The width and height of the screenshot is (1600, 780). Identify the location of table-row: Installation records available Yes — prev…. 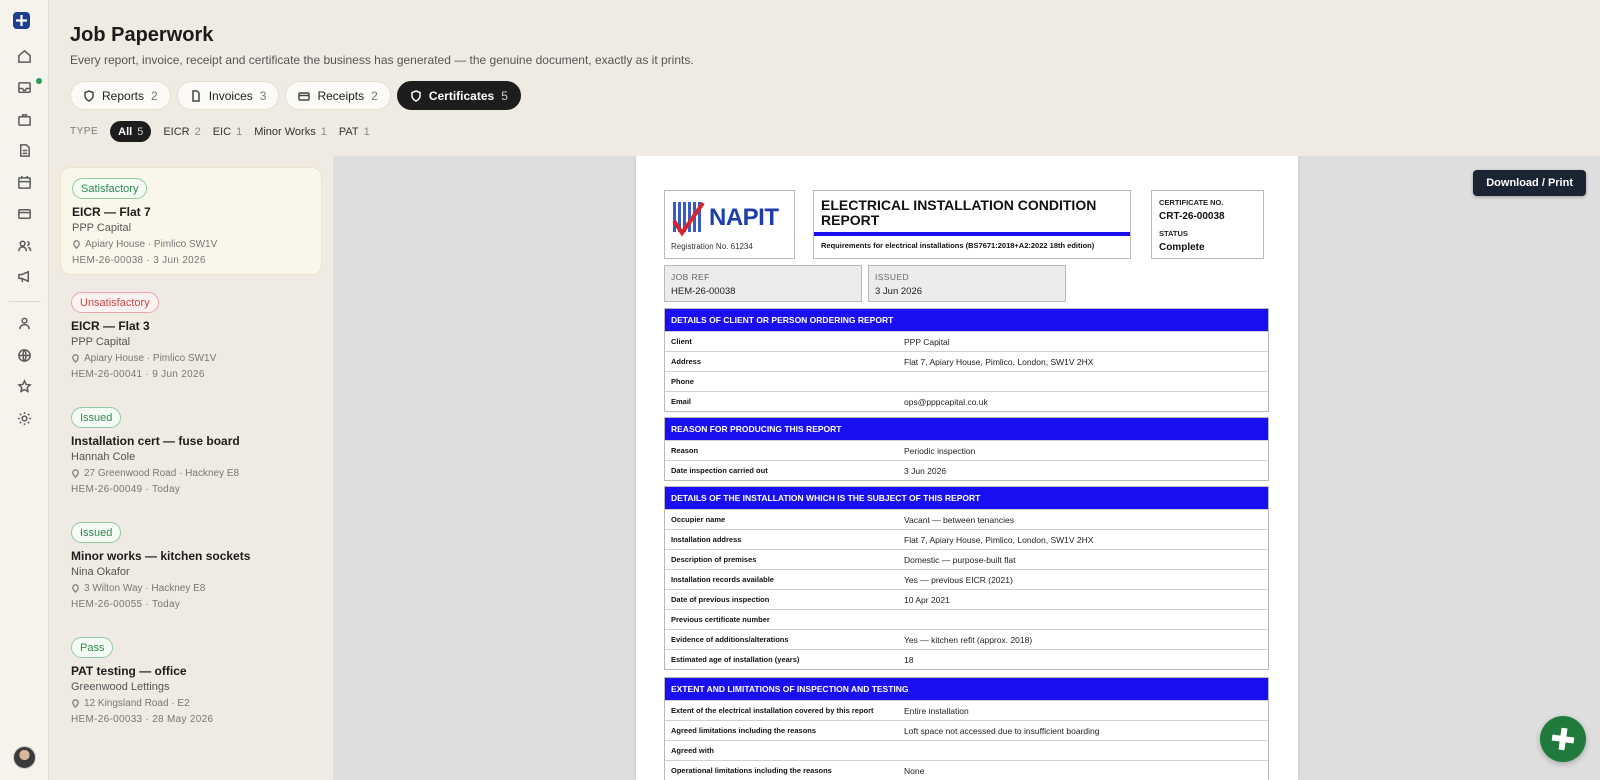
(966, 579).